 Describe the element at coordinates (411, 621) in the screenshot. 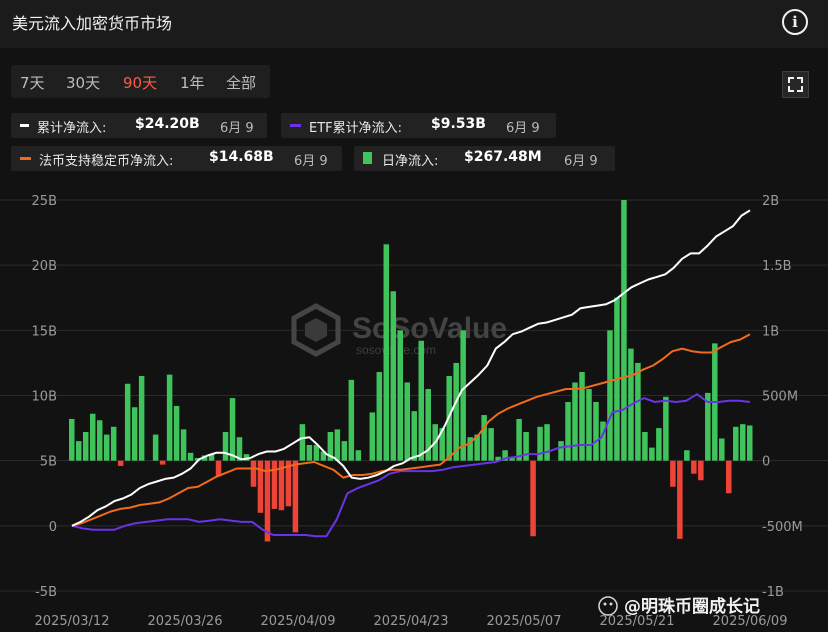

I see `x-tick-label: 2025/04/23` at that location.